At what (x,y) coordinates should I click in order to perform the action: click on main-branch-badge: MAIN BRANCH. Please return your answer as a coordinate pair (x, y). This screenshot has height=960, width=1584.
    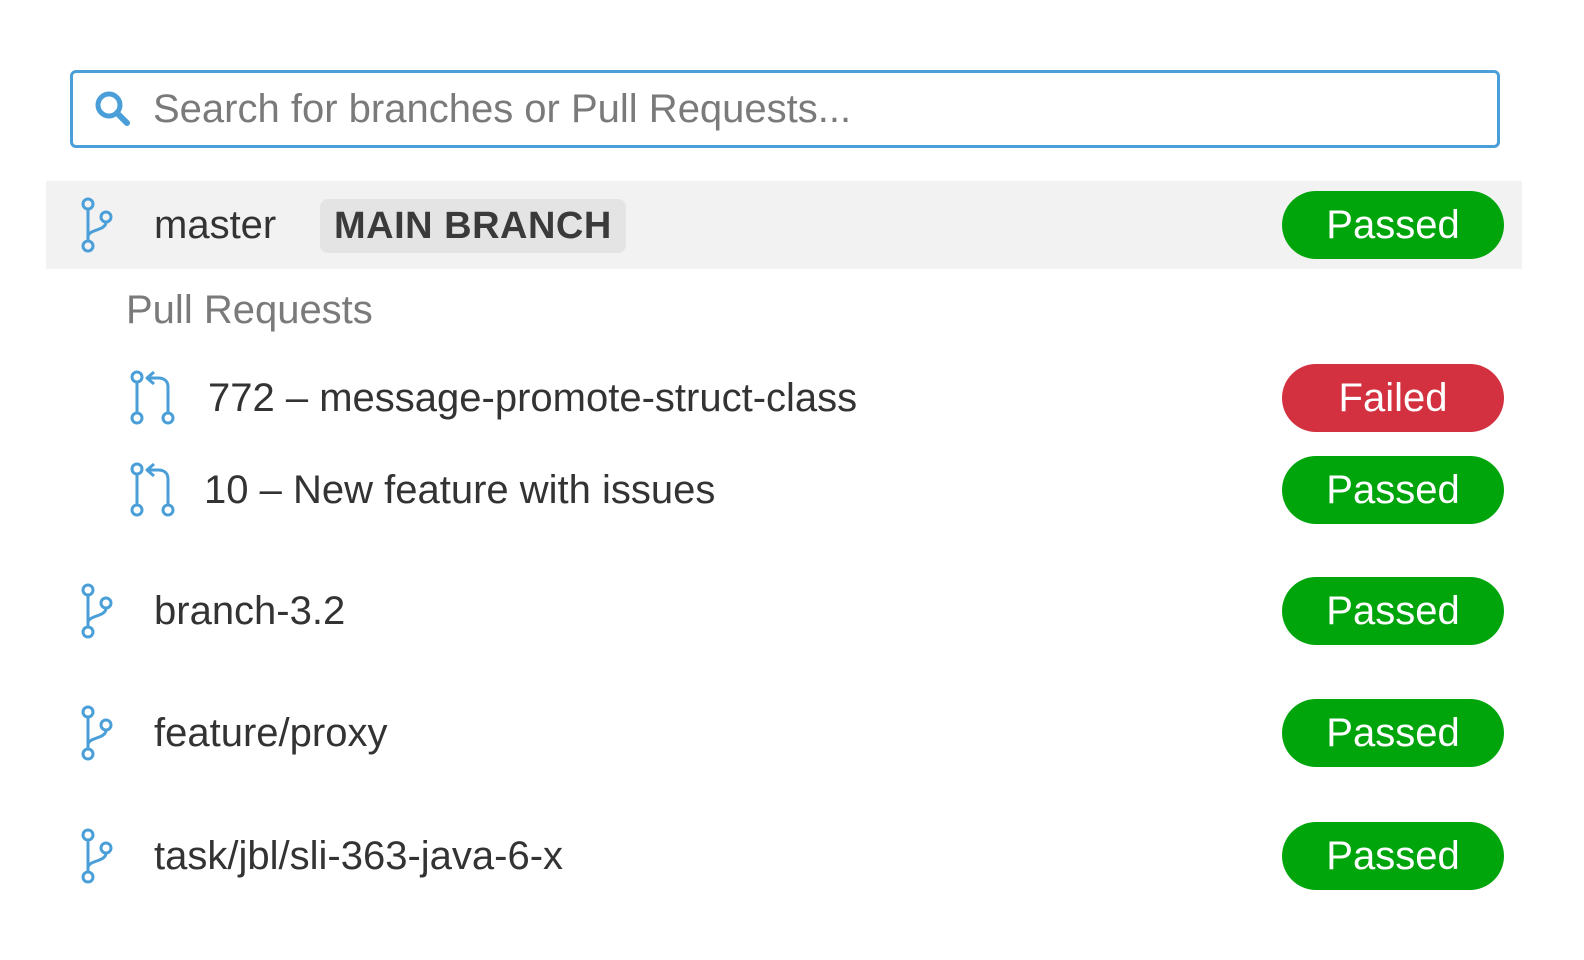
    Looking at the image, I should click on (473, 226).